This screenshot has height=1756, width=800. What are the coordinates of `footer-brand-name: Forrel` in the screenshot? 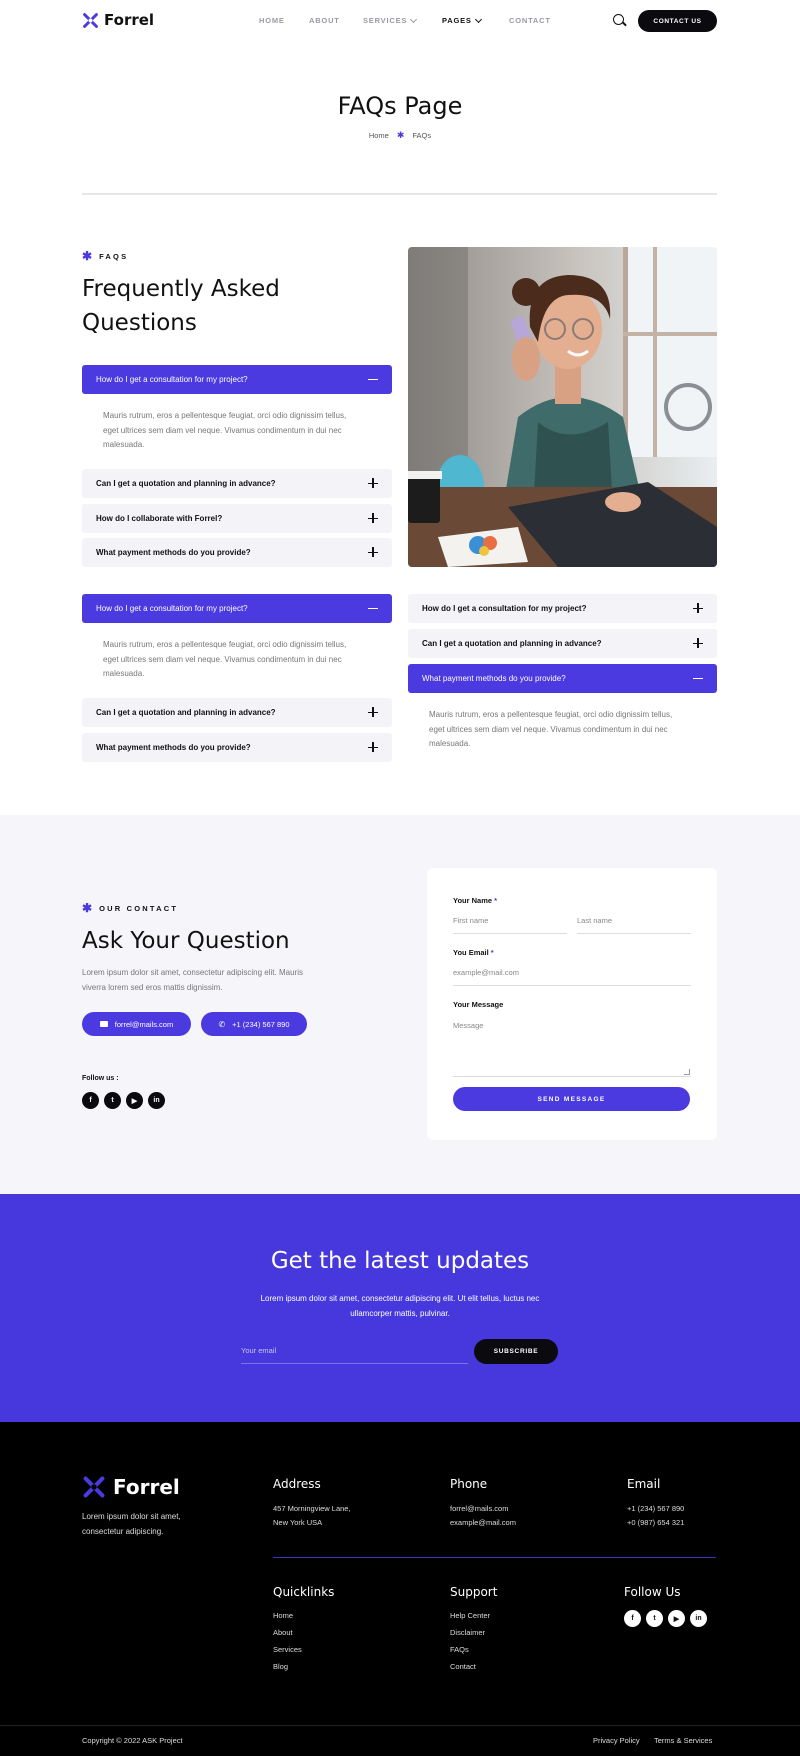 It's located at (146, 1487).